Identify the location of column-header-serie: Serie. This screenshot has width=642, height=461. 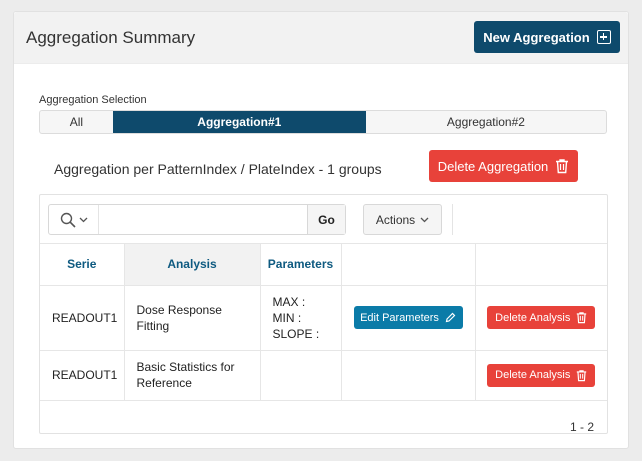
(82, 265).